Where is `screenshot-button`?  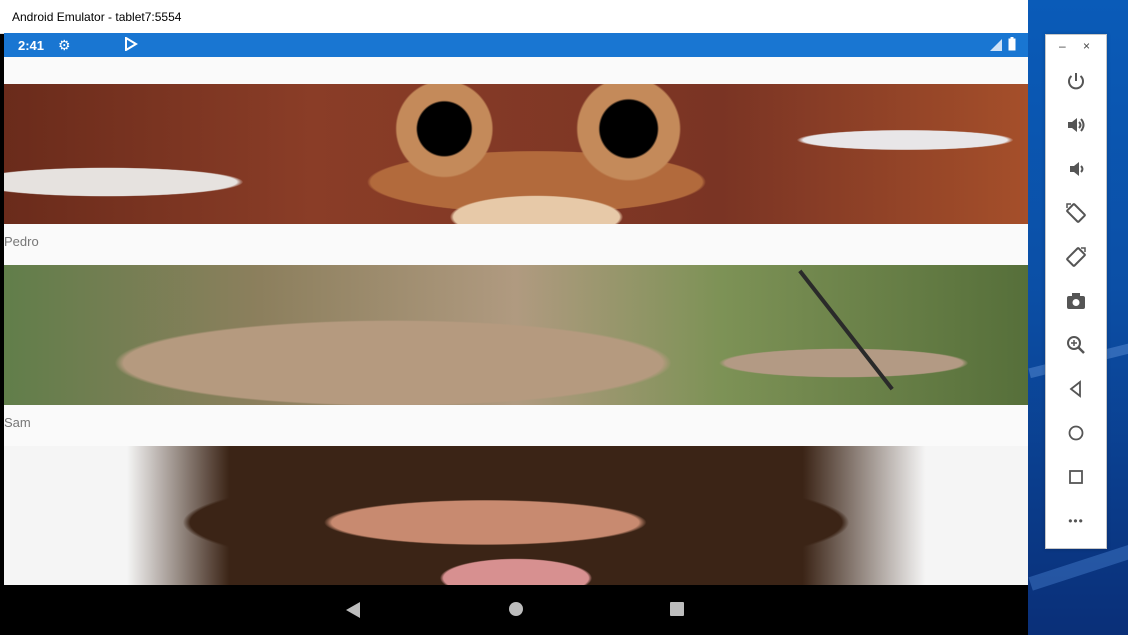 screenshot-button is located at coordinates (1076, 301).